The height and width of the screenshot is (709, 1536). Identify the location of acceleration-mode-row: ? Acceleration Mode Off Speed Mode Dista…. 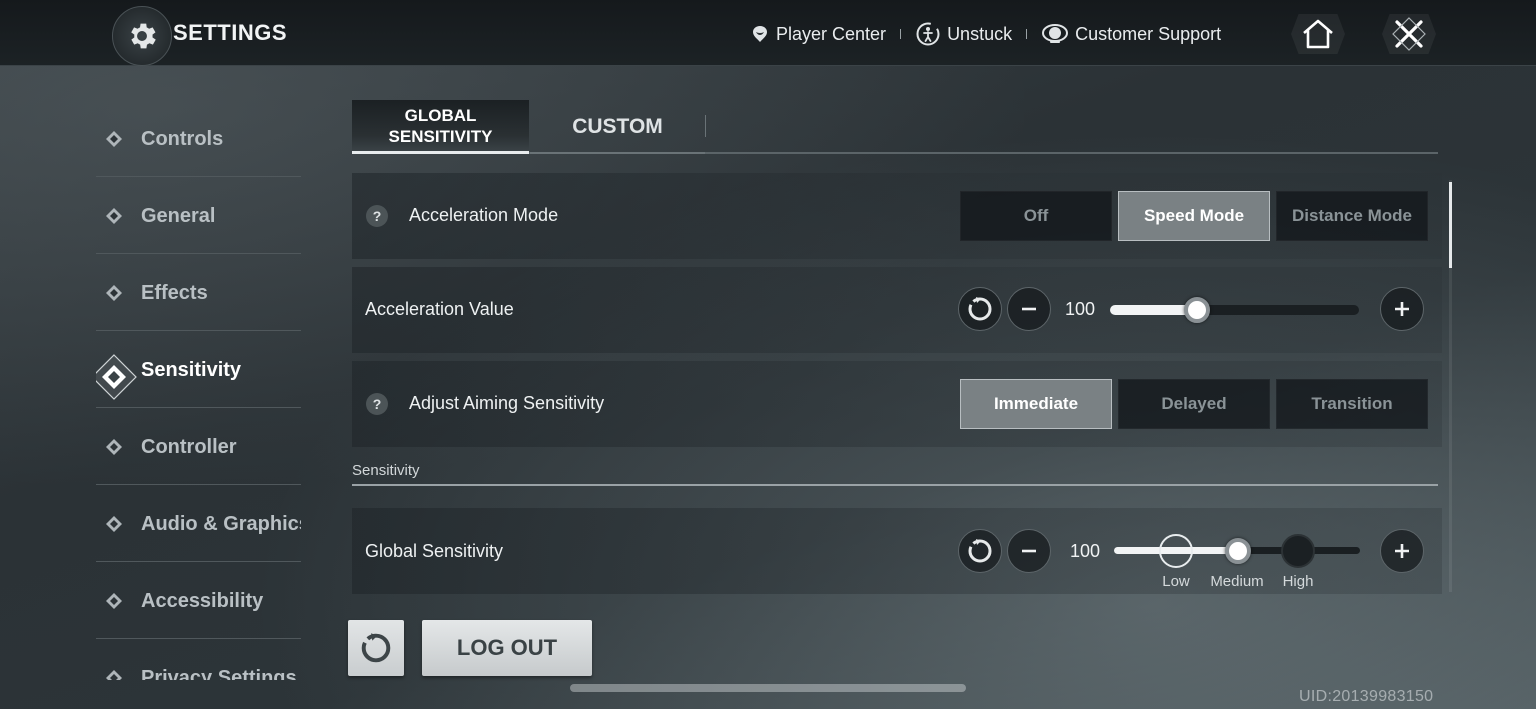
(897, 216).